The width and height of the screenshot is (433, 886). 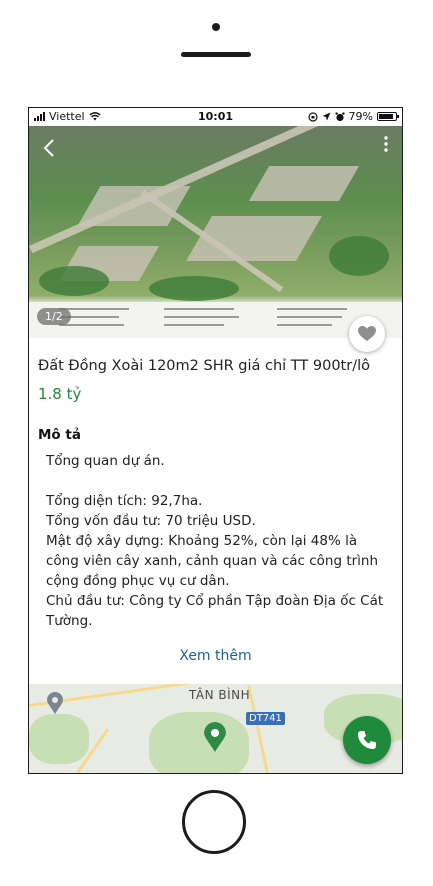 I want to click on back-button, so click(x=49, y=151).